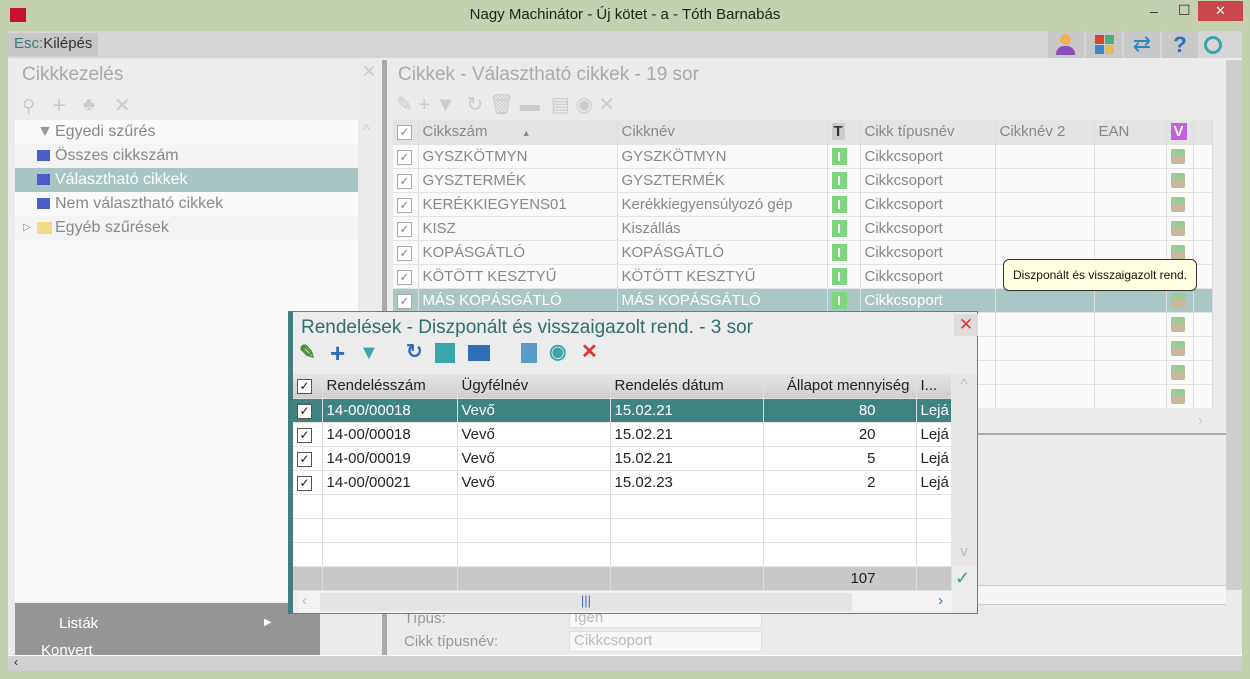 Image resolution: width=1250 pixels, height=679 pixels. Describe the element at coordinates (962, 578) in the screenshot. I see `confirm-check-icon: ✓` at that location.